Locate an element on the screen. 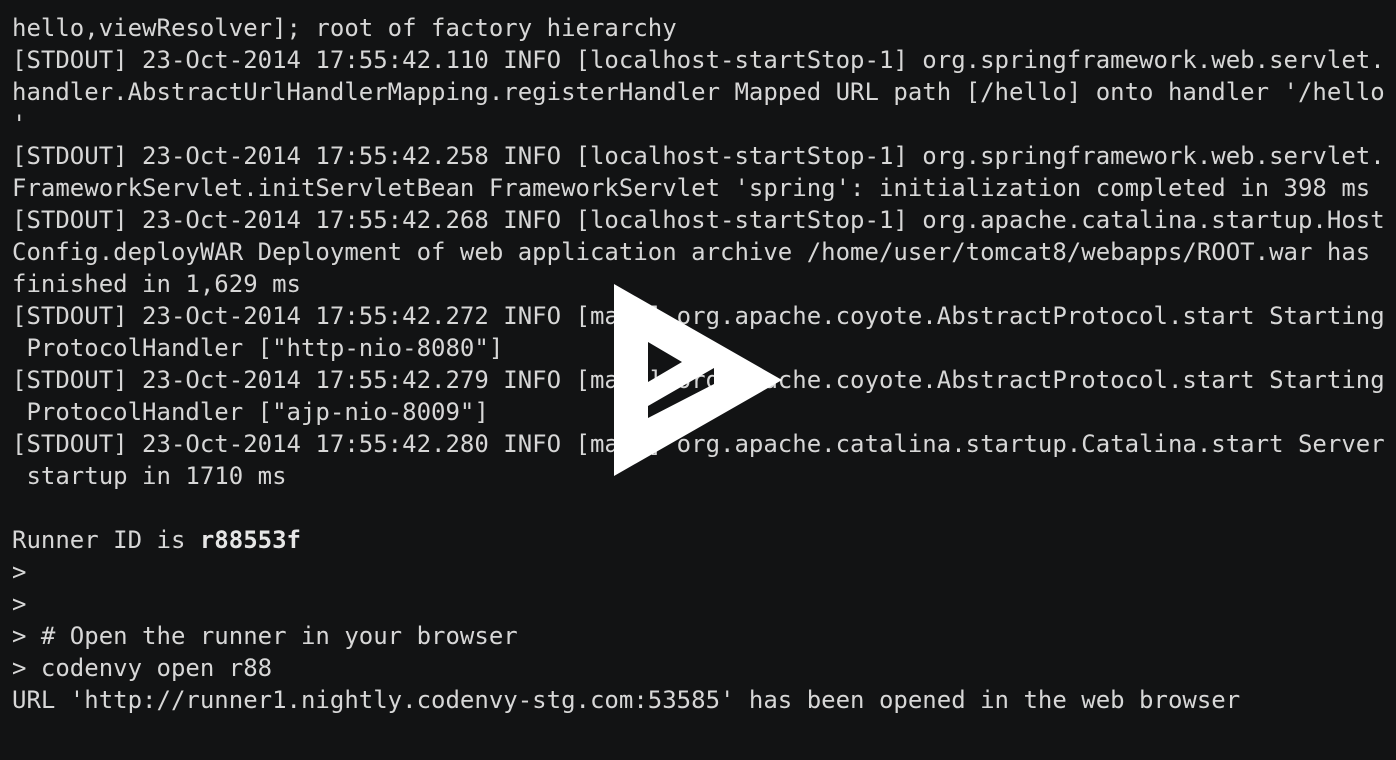 This screenshot has height=760, width=1396. runner-id-value: r88553f is located at coordinates (250, 540).